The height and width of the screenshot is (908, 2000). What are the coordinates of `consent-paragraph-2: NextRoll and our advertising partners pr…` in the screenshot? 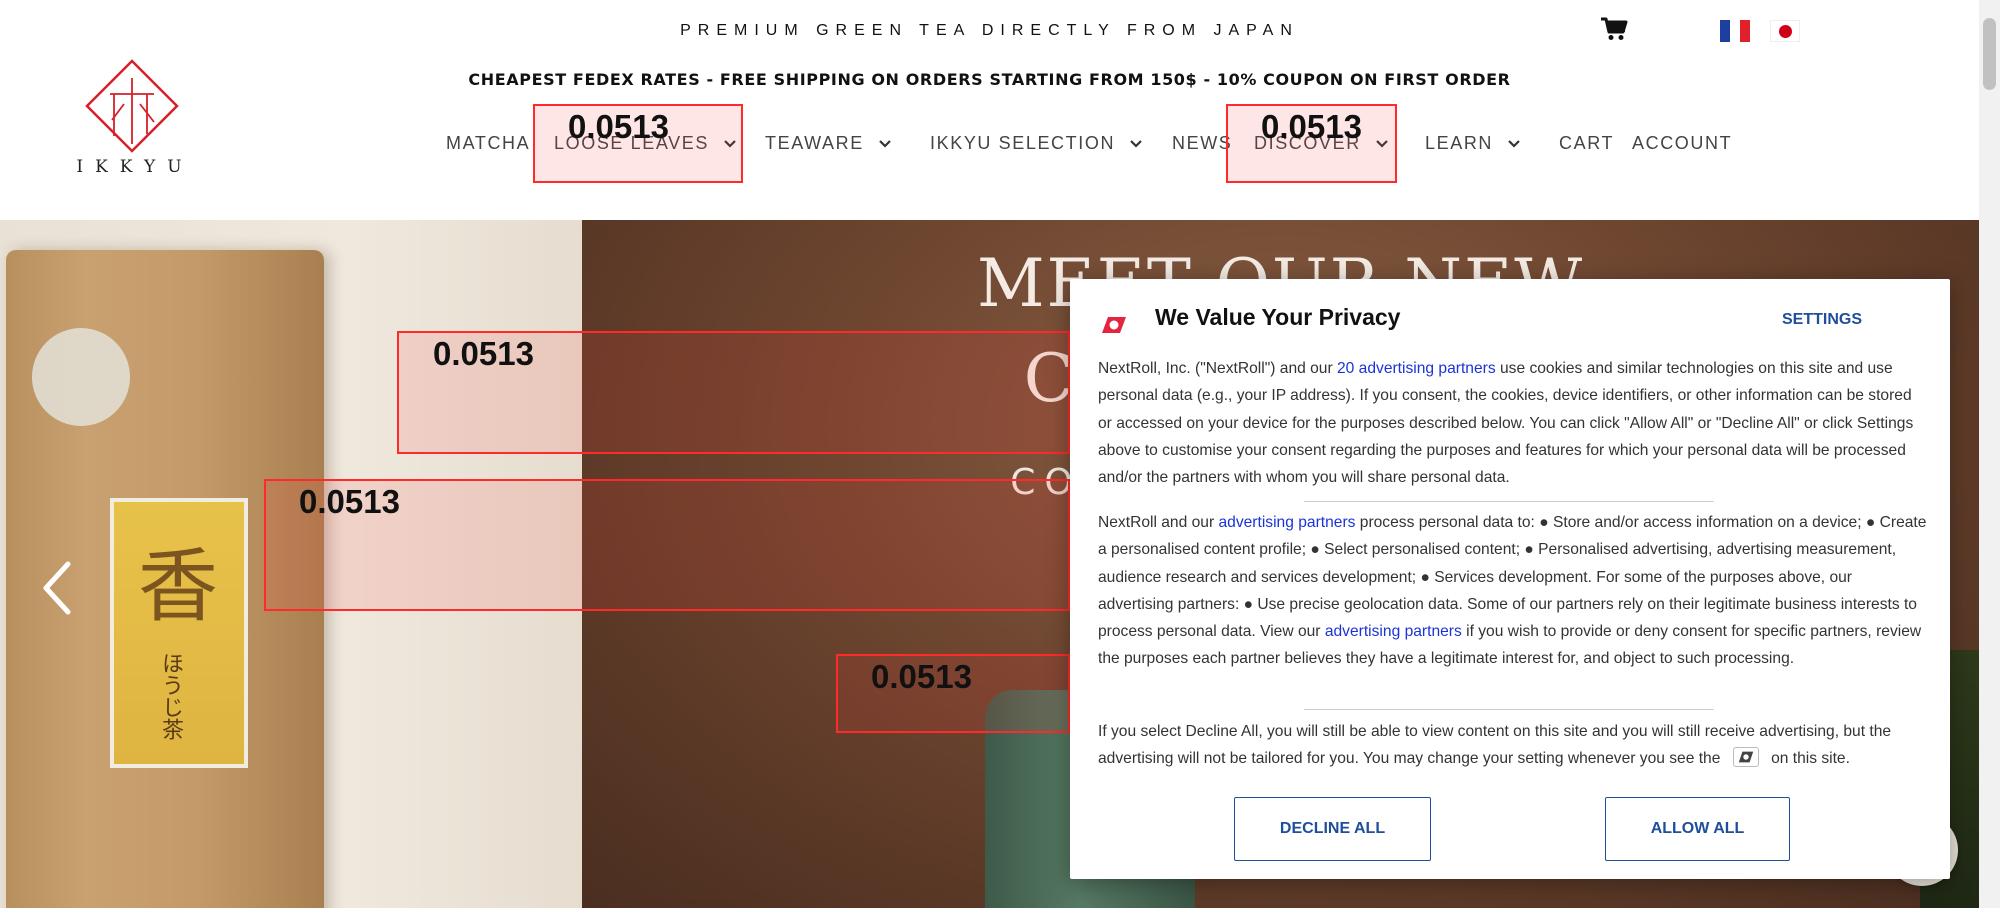 It's located at (1513, 591).